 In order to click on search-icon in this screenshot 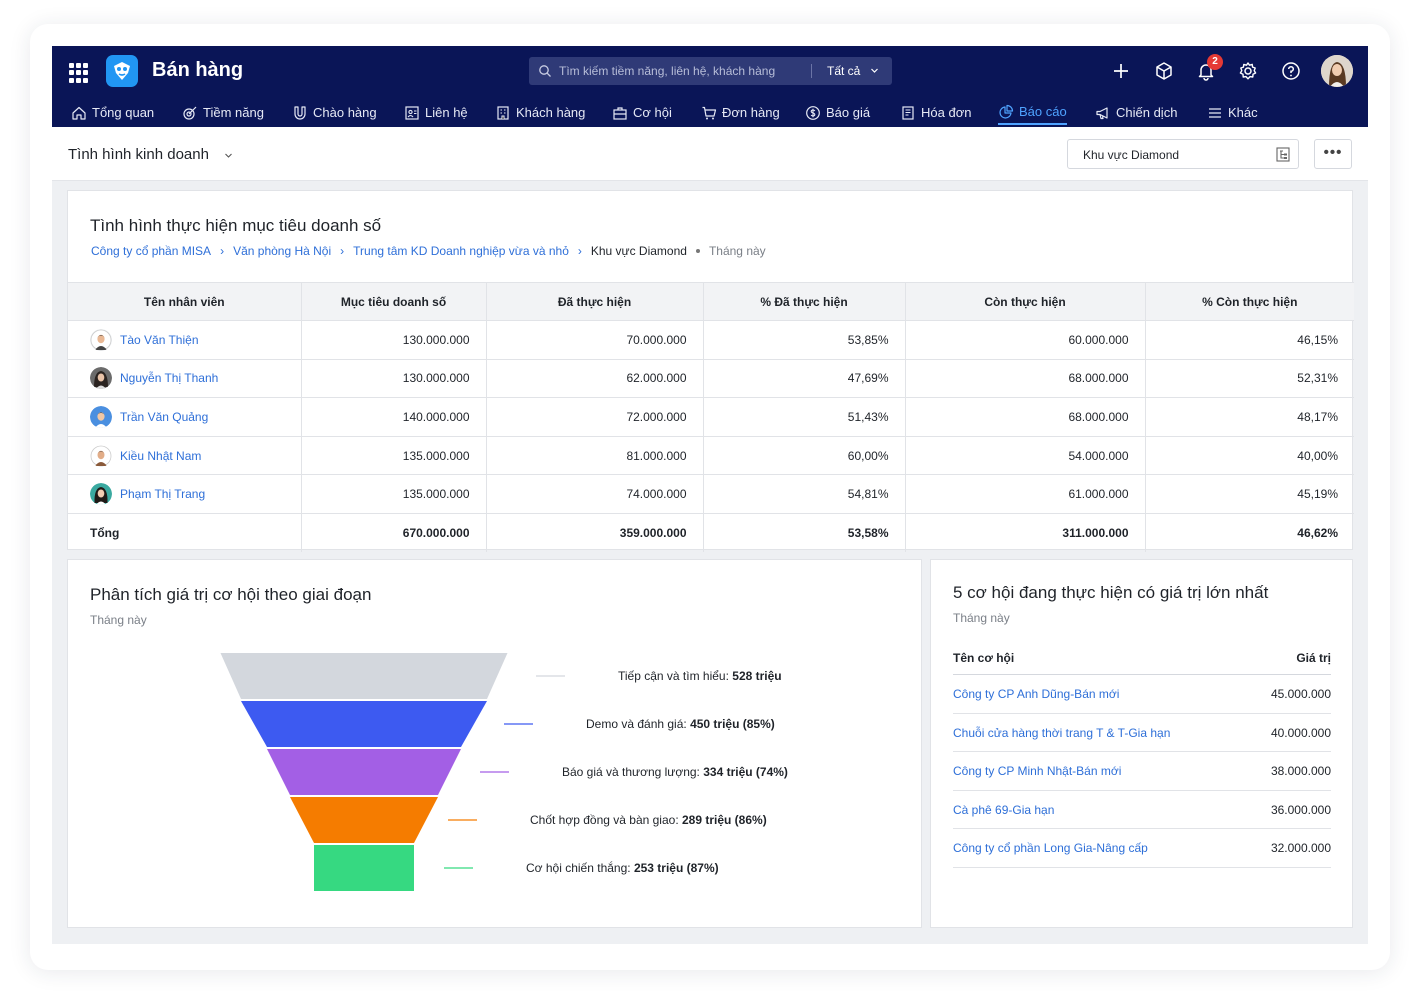, I will do `click(545, 71)`.